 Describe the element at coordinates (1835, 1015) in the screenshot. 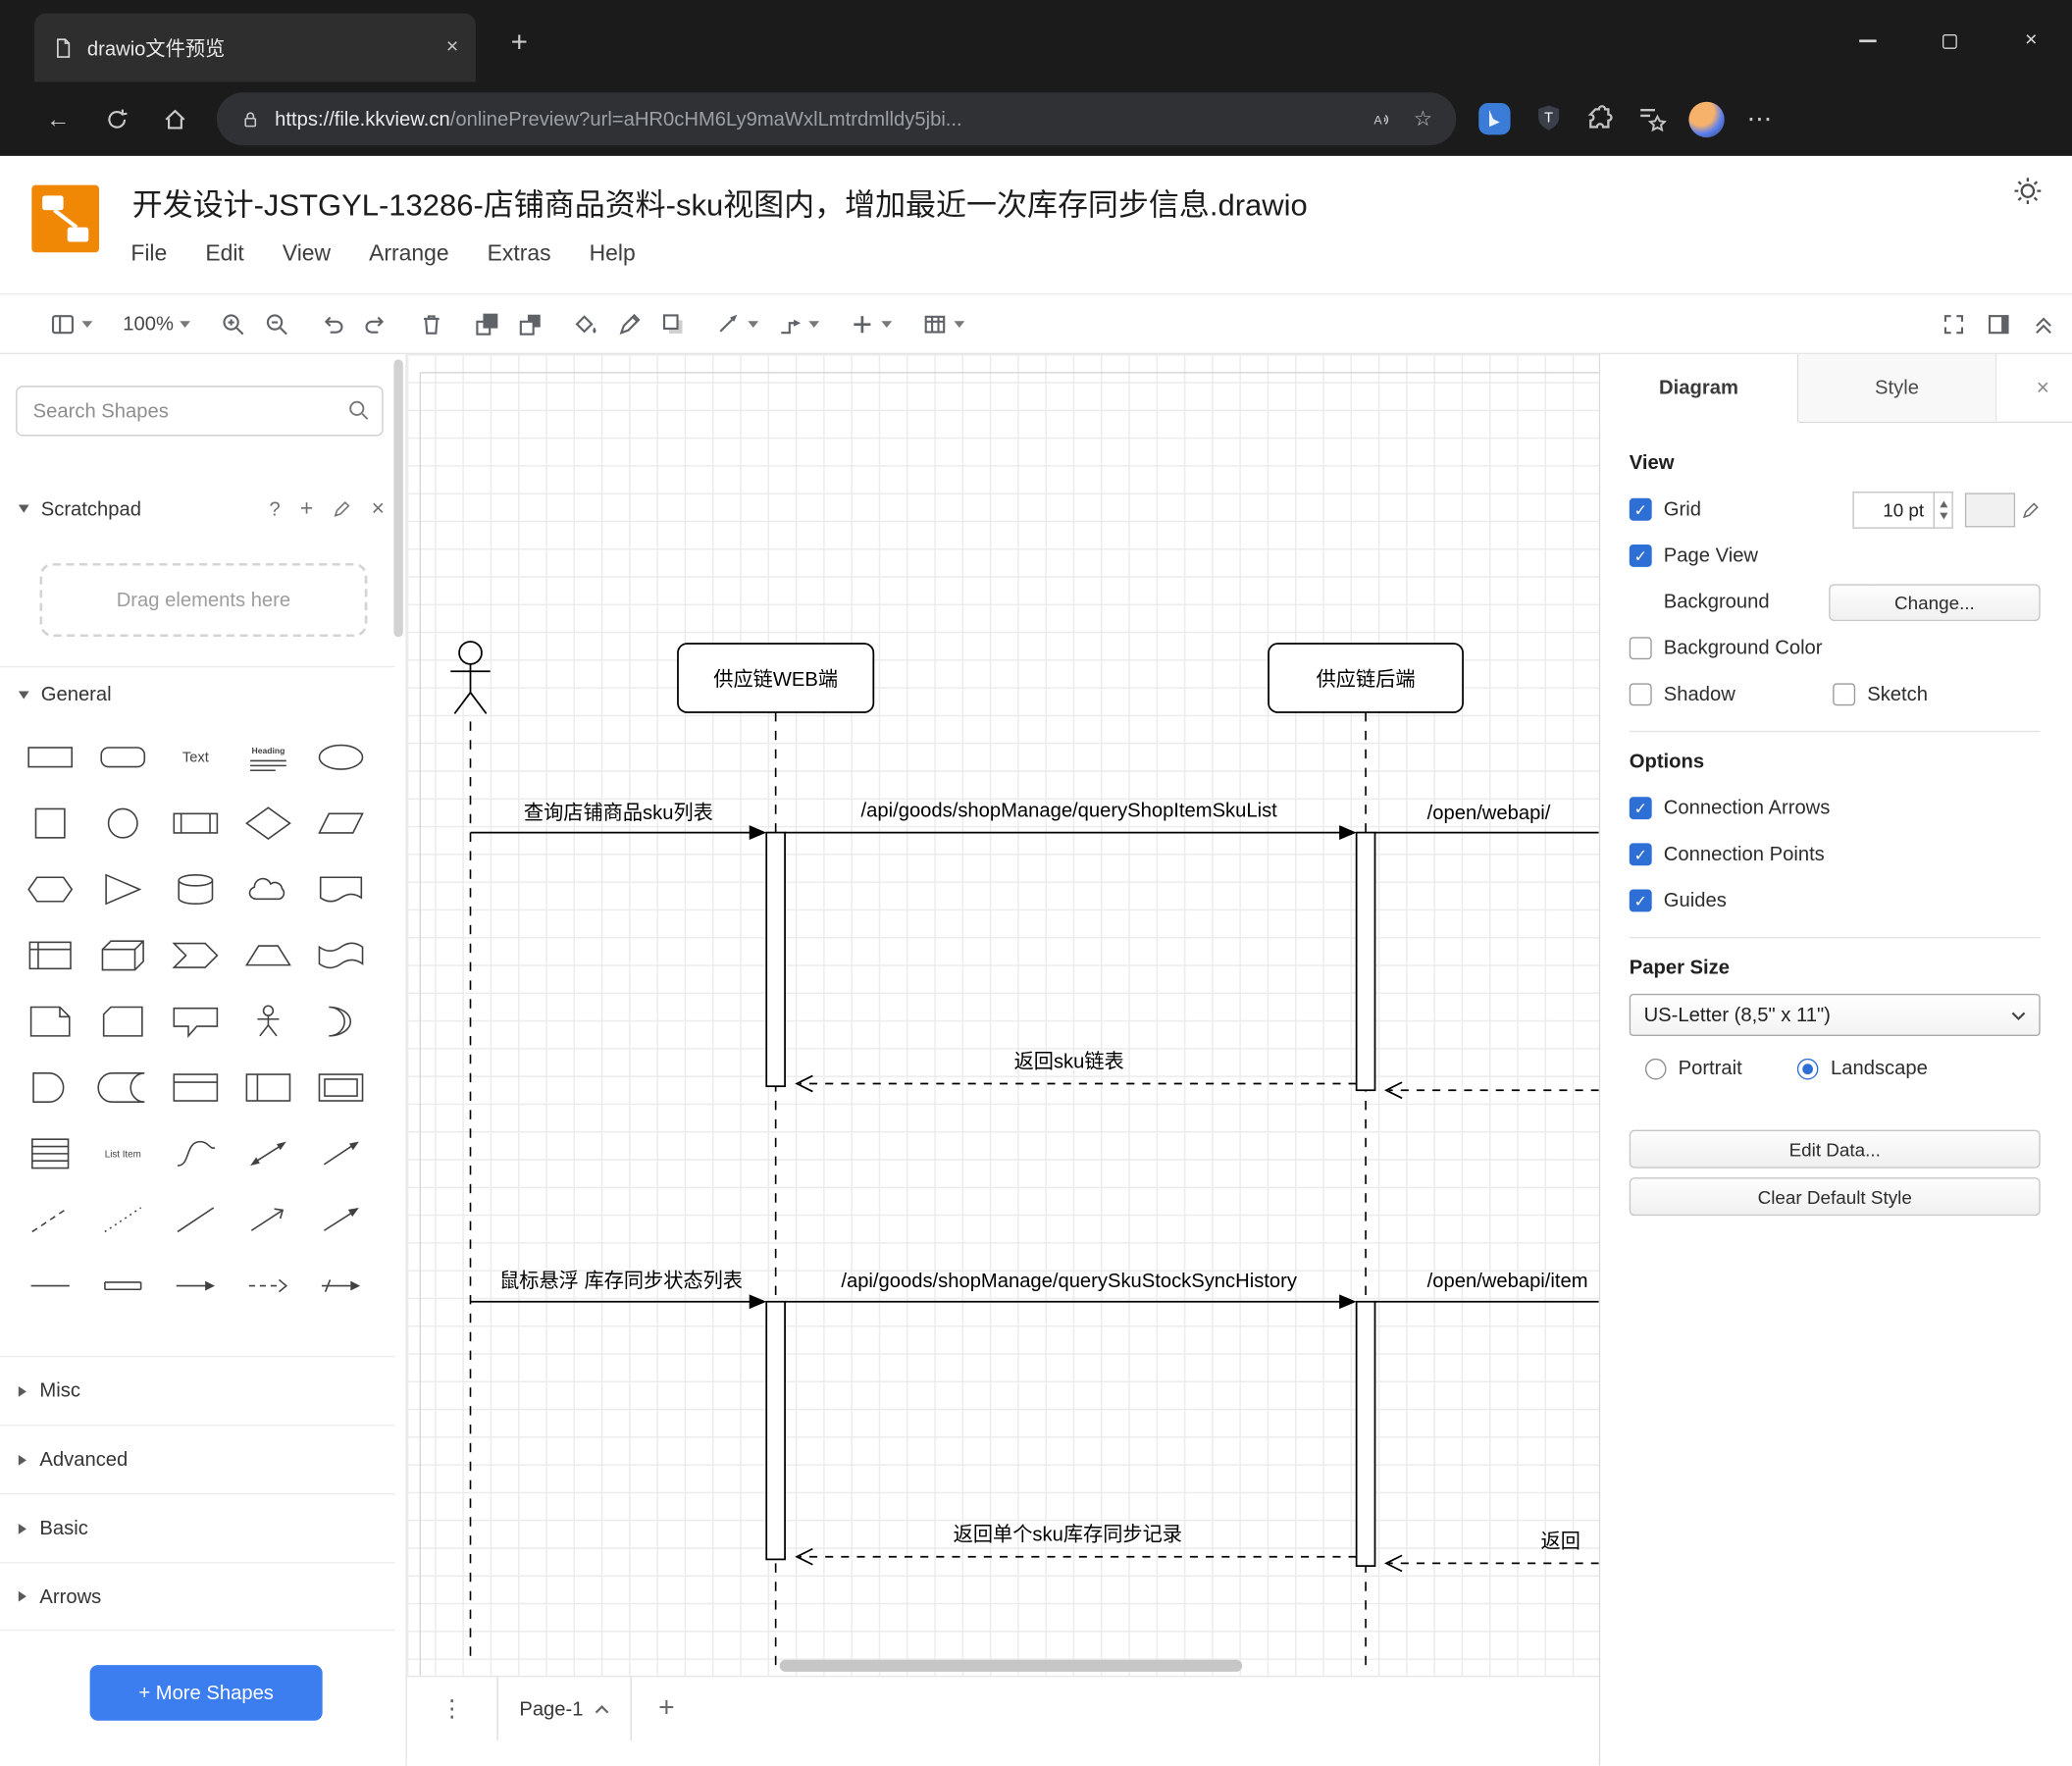

I see `paper-size-select: US-Letter (8,5" x 11")` at that location.